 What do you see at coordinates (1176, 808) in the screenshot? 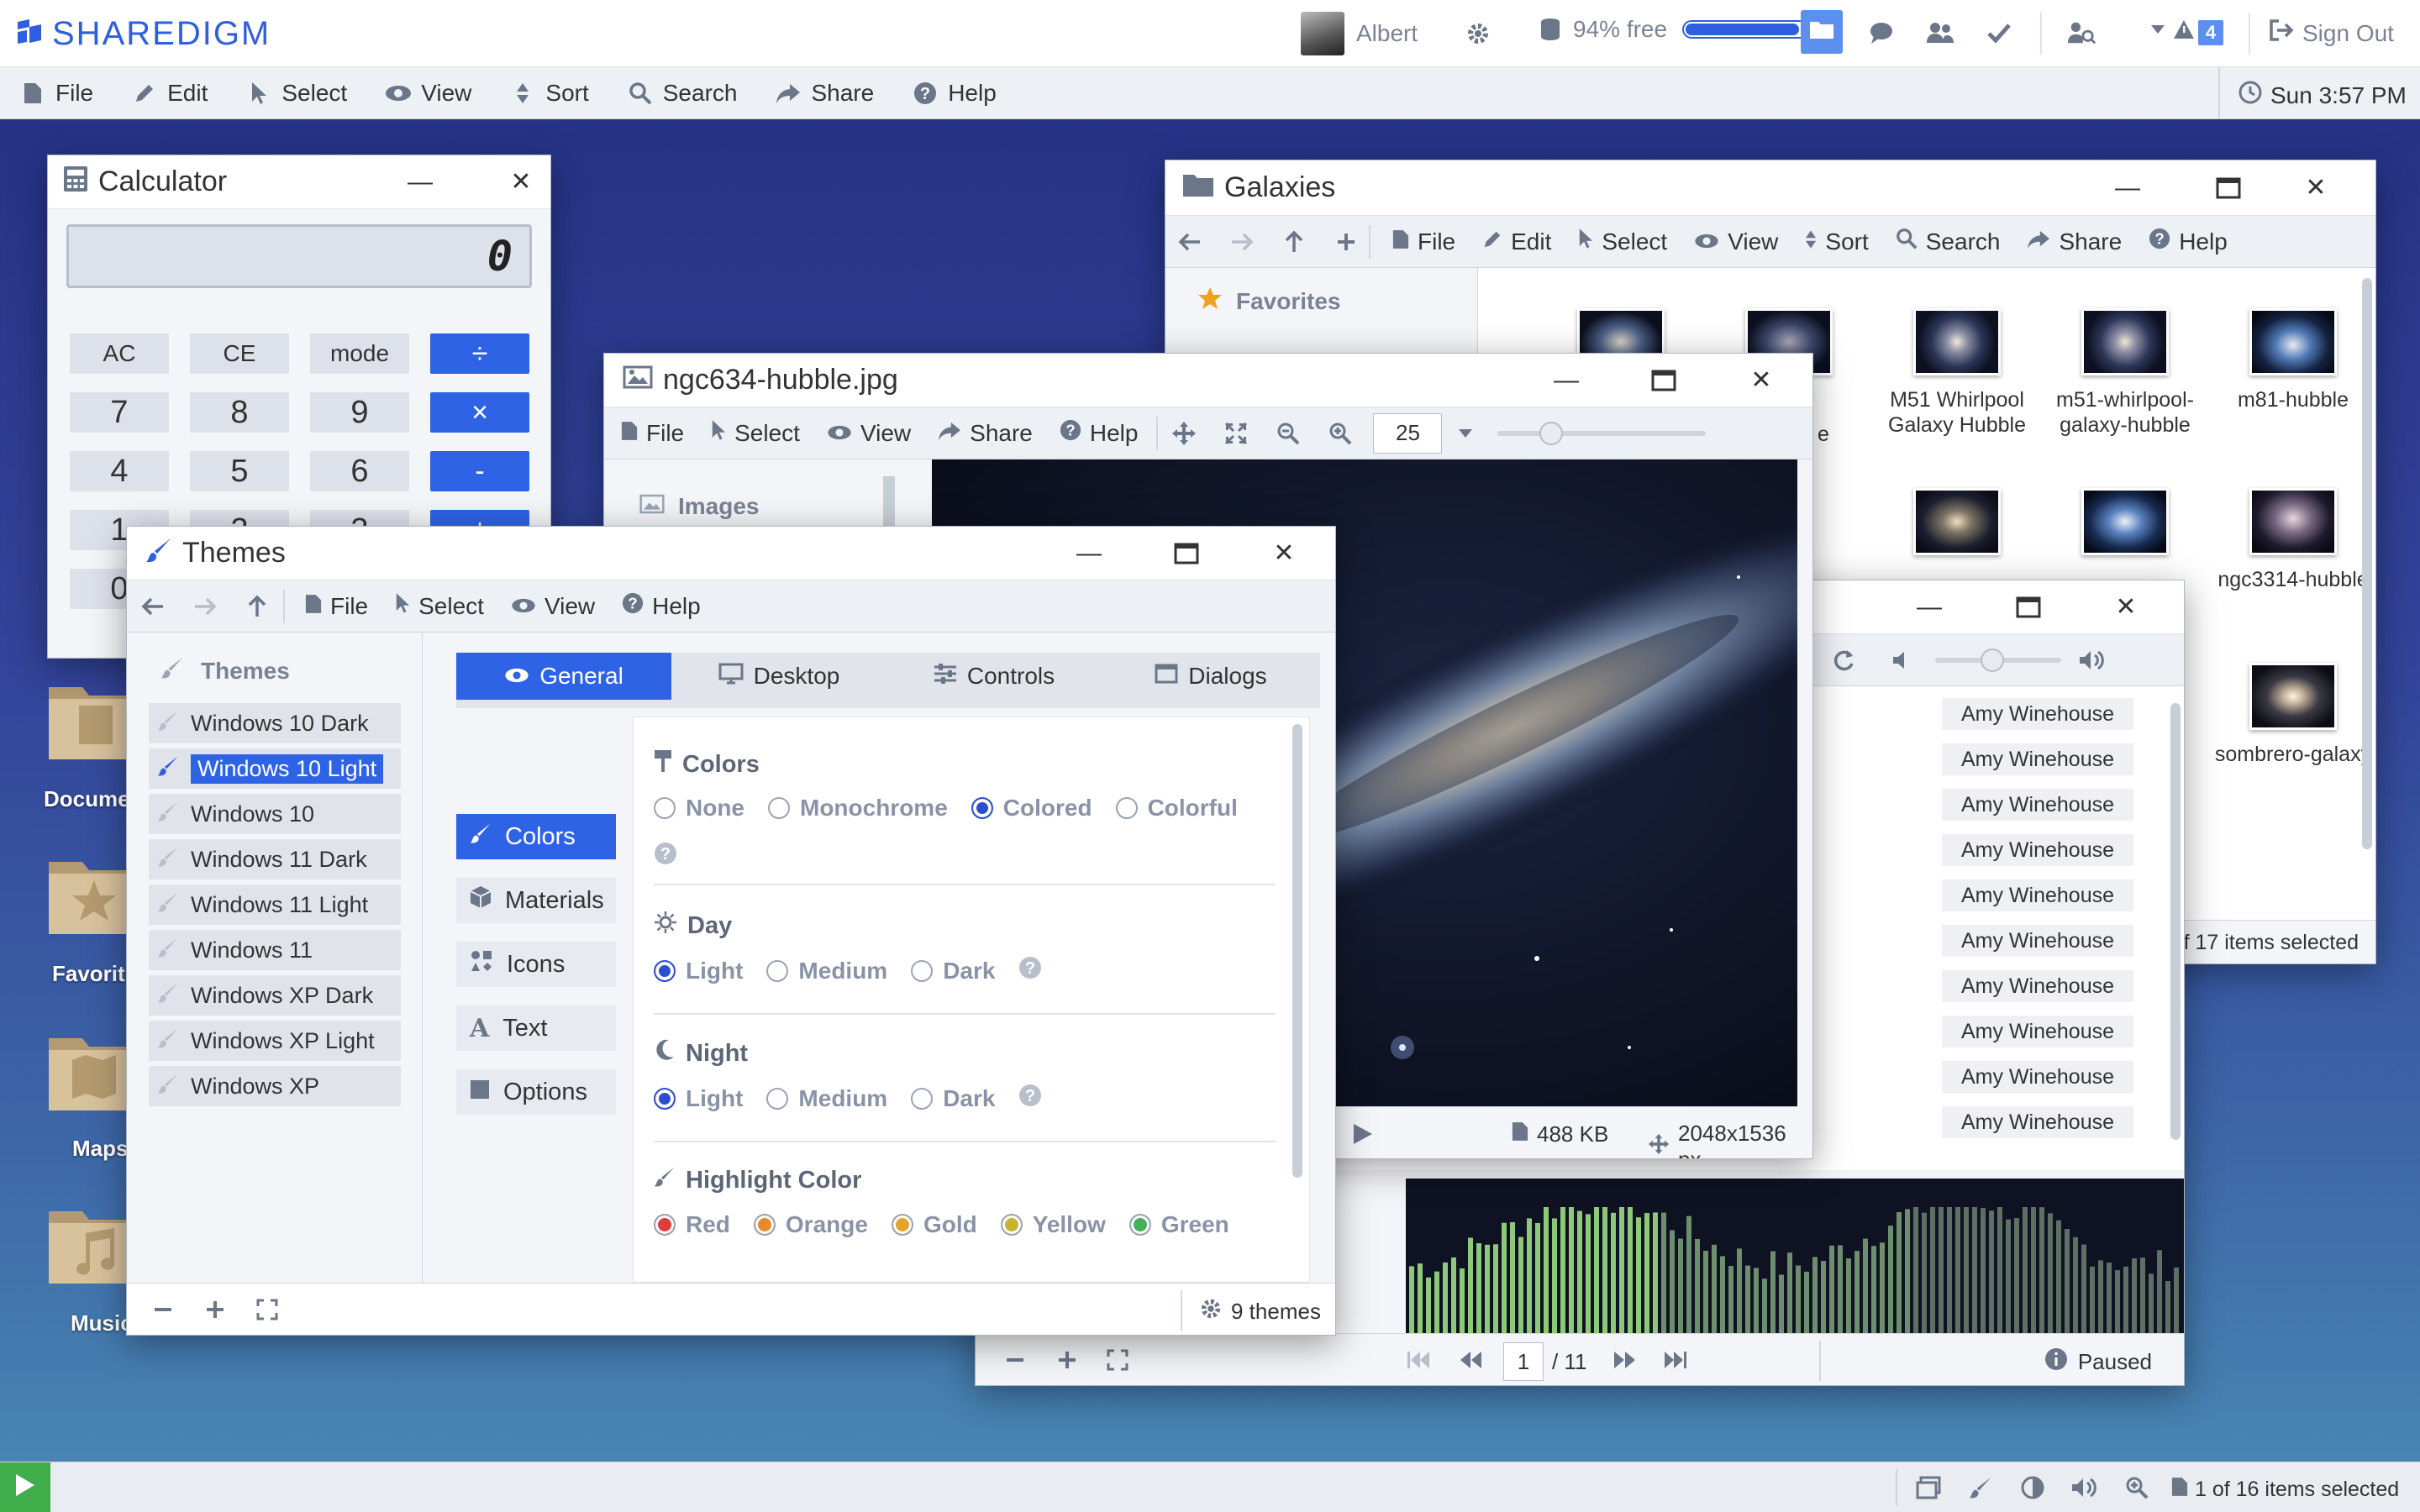
I see `radio-option: Colorful` at bounding box center [1176, 808].